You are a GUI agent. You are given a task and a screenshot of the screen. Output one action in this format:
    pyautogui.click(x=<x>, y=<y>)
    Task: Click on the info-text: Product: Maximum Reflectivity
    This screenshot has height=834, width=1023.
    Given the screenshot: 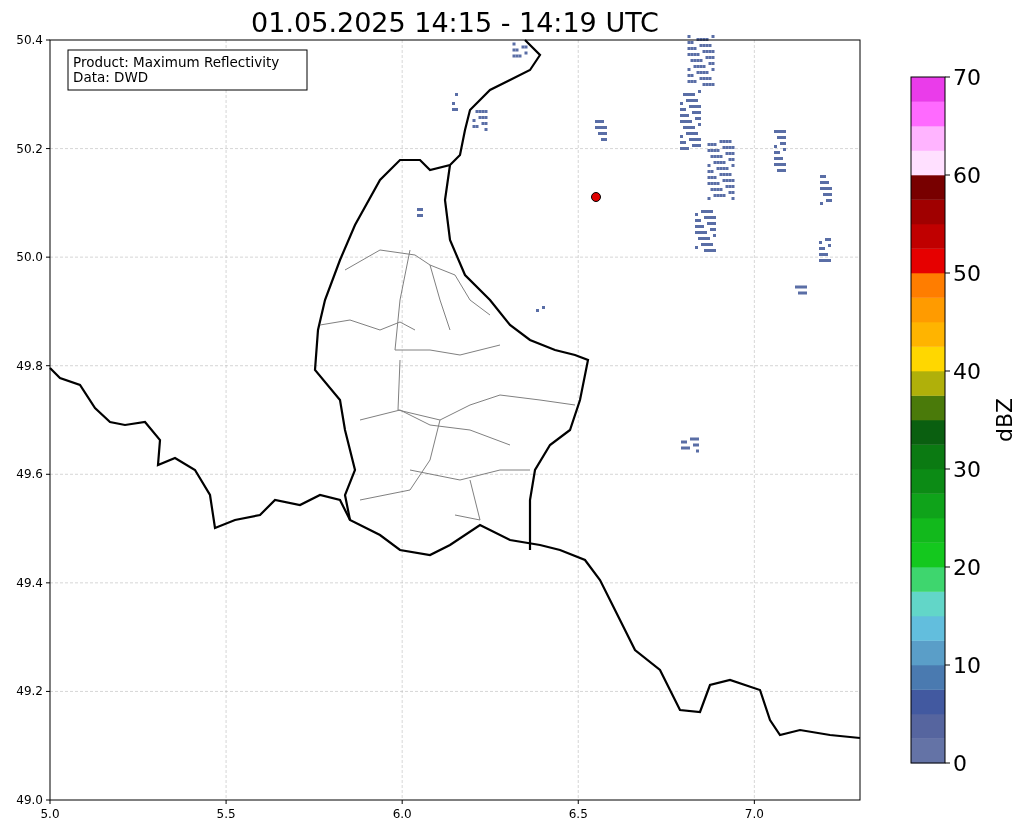 What is the action you would take?
    pyautogui.click(x=176, y=62)
    